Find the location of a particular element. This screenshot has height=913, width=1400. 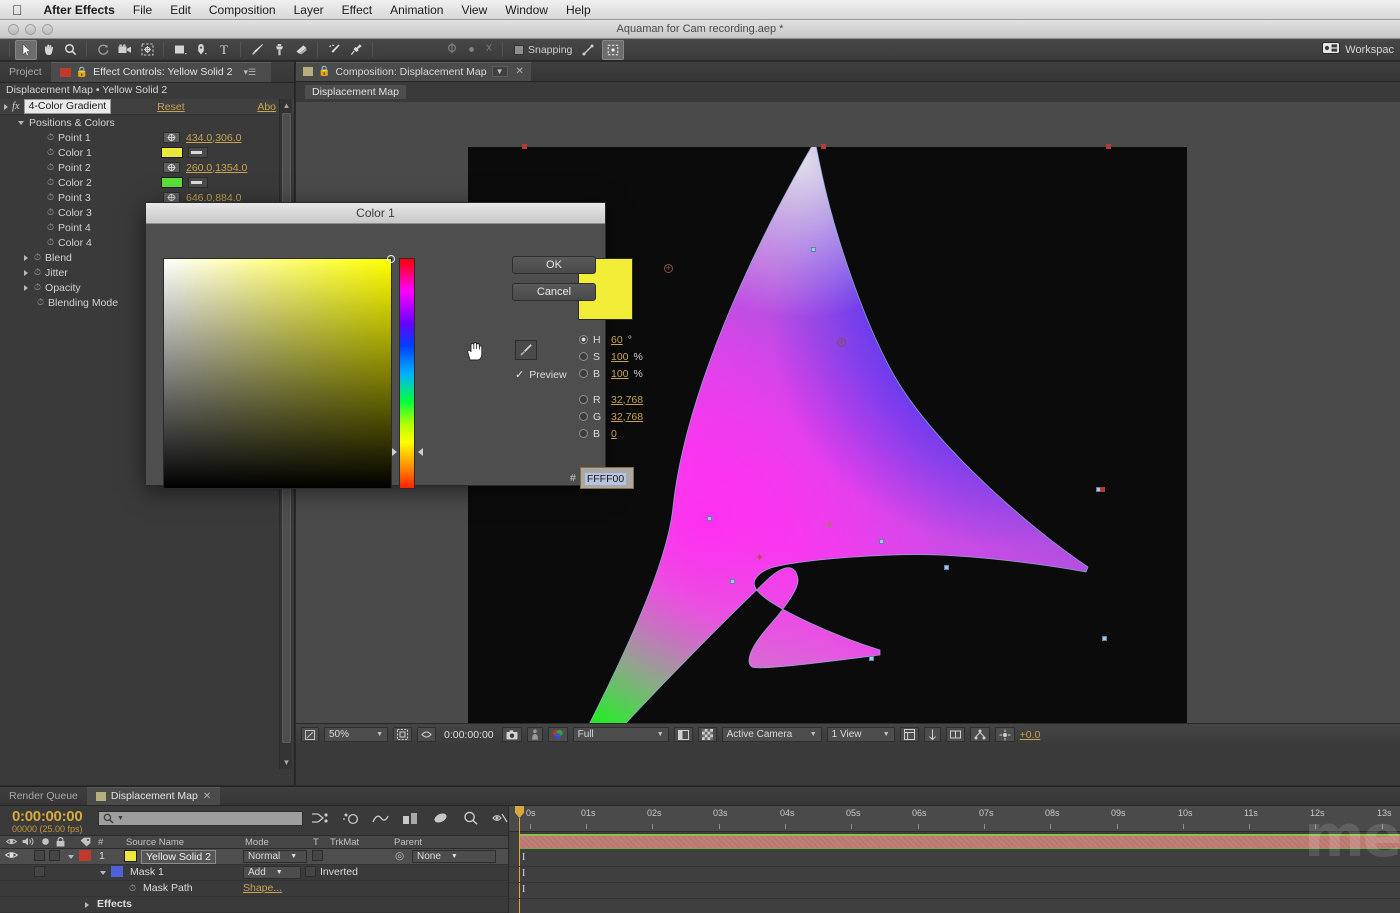

view-layout-select: 1 View ▼ is located at coordinates (860, 734).